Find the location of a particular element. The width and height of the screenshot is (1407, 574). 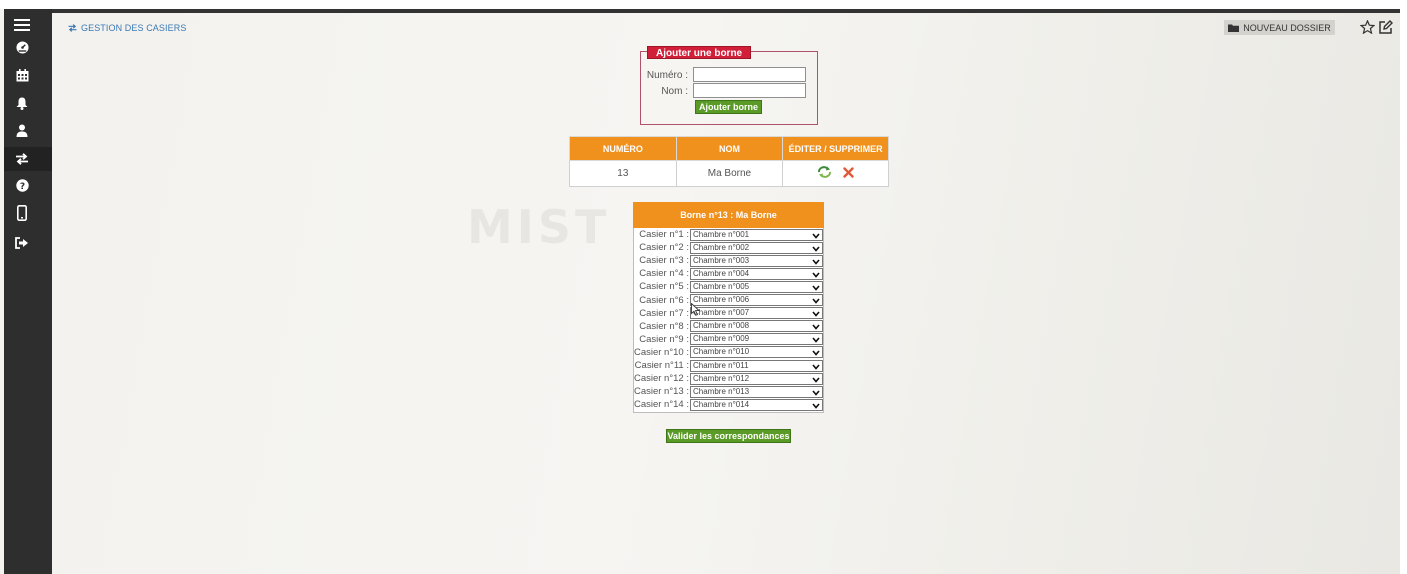

chambre-select: Chambre n°004 is located at coordinates (756, 274).